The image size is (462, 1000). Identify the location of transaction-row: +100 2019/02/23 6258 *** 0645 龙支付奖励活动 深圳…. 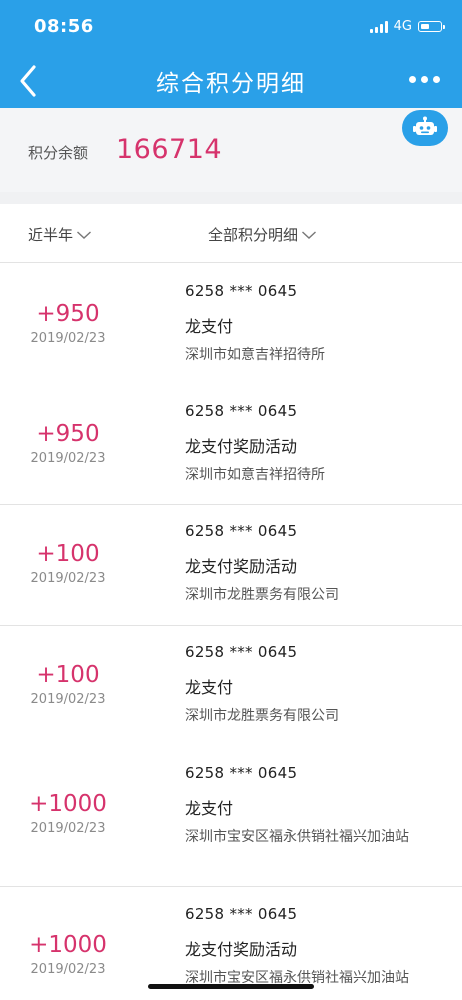
(231, 565).